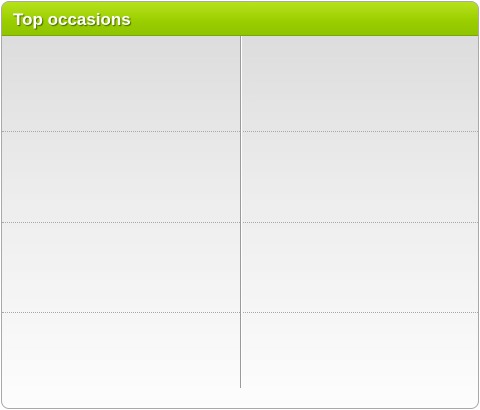  I want to click on panel-header: Top occasions, so click(240, 19).